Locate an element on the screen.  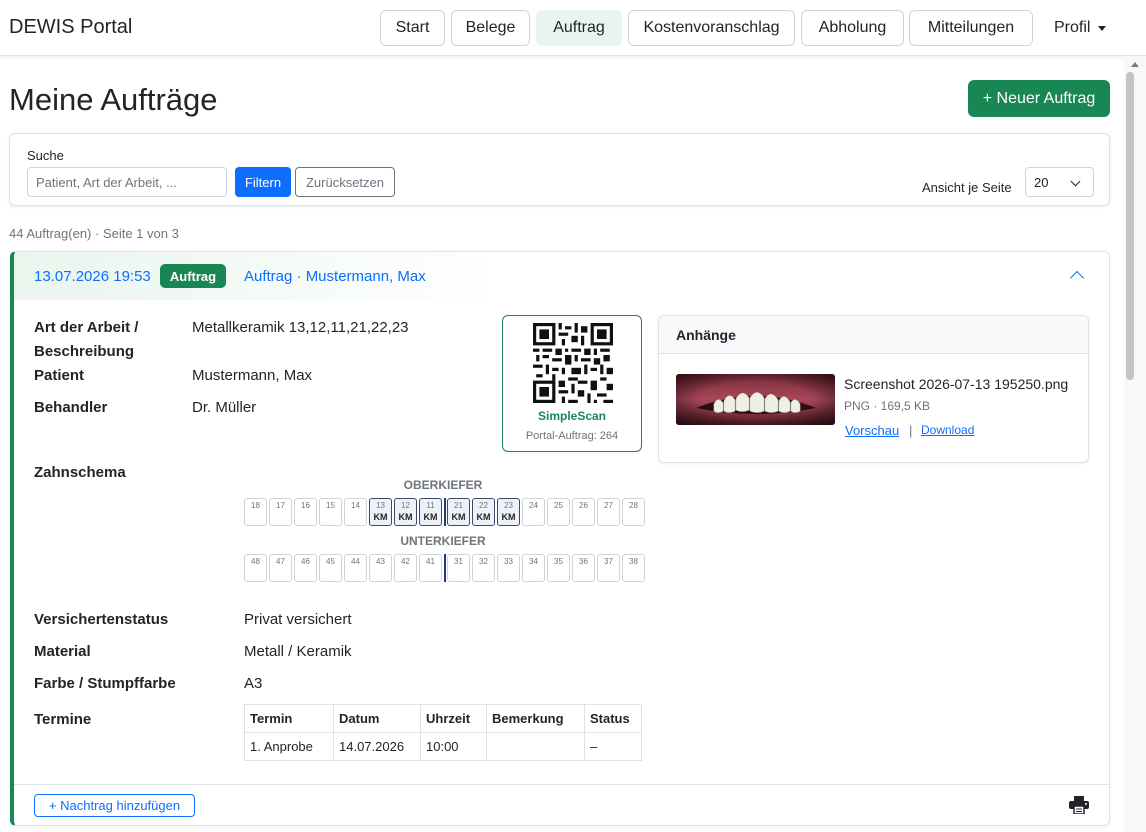
per-page-label: Ansicht je Seite is located at coordinates (967, 187).